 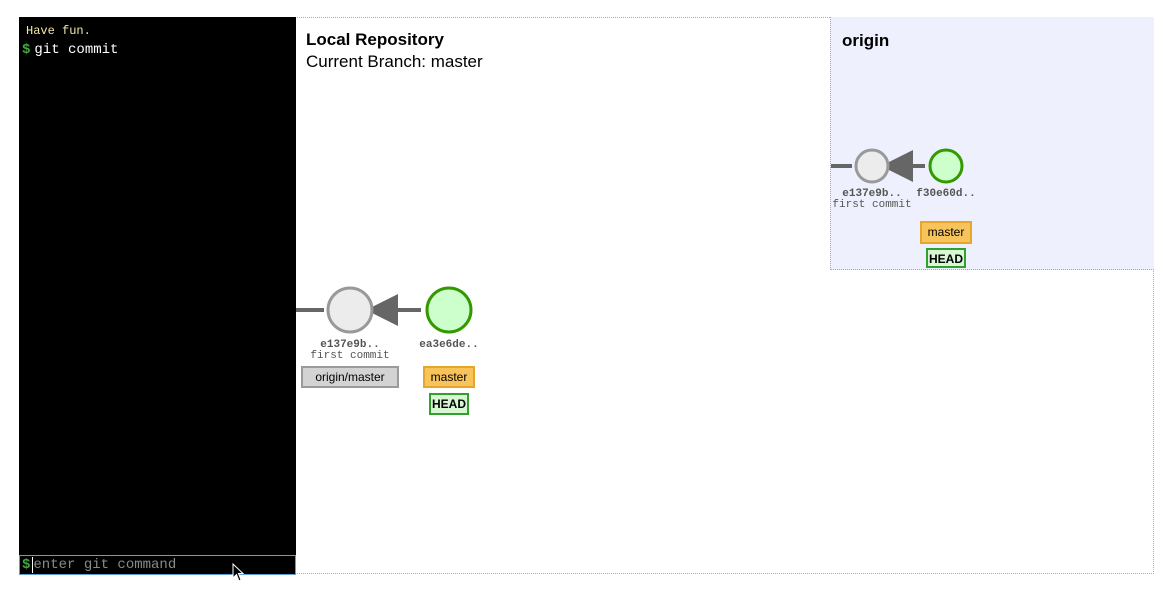 What do you see at coordinates (449, 377) in the screenshot?
I see `tag-local-master: master` at bounding box center [449, 377].